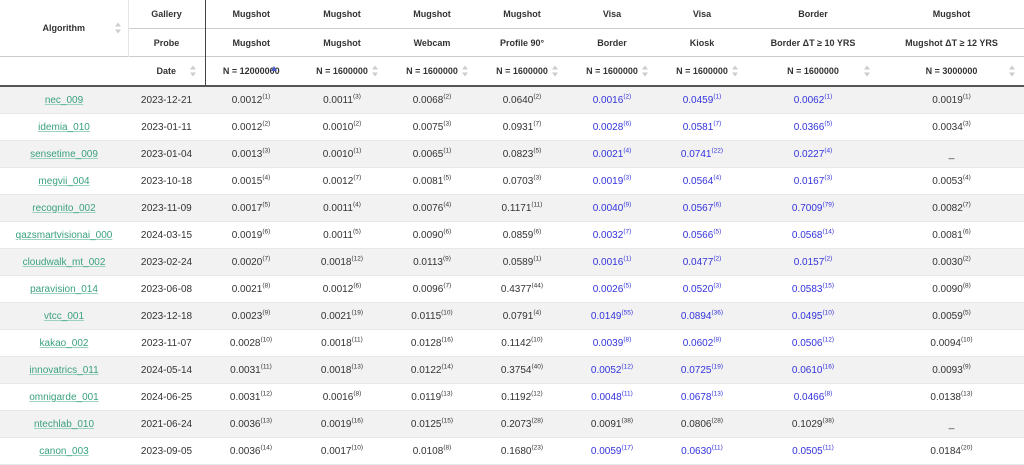  I want to click on probe-col-2: Mugshot, so click(342, 42).